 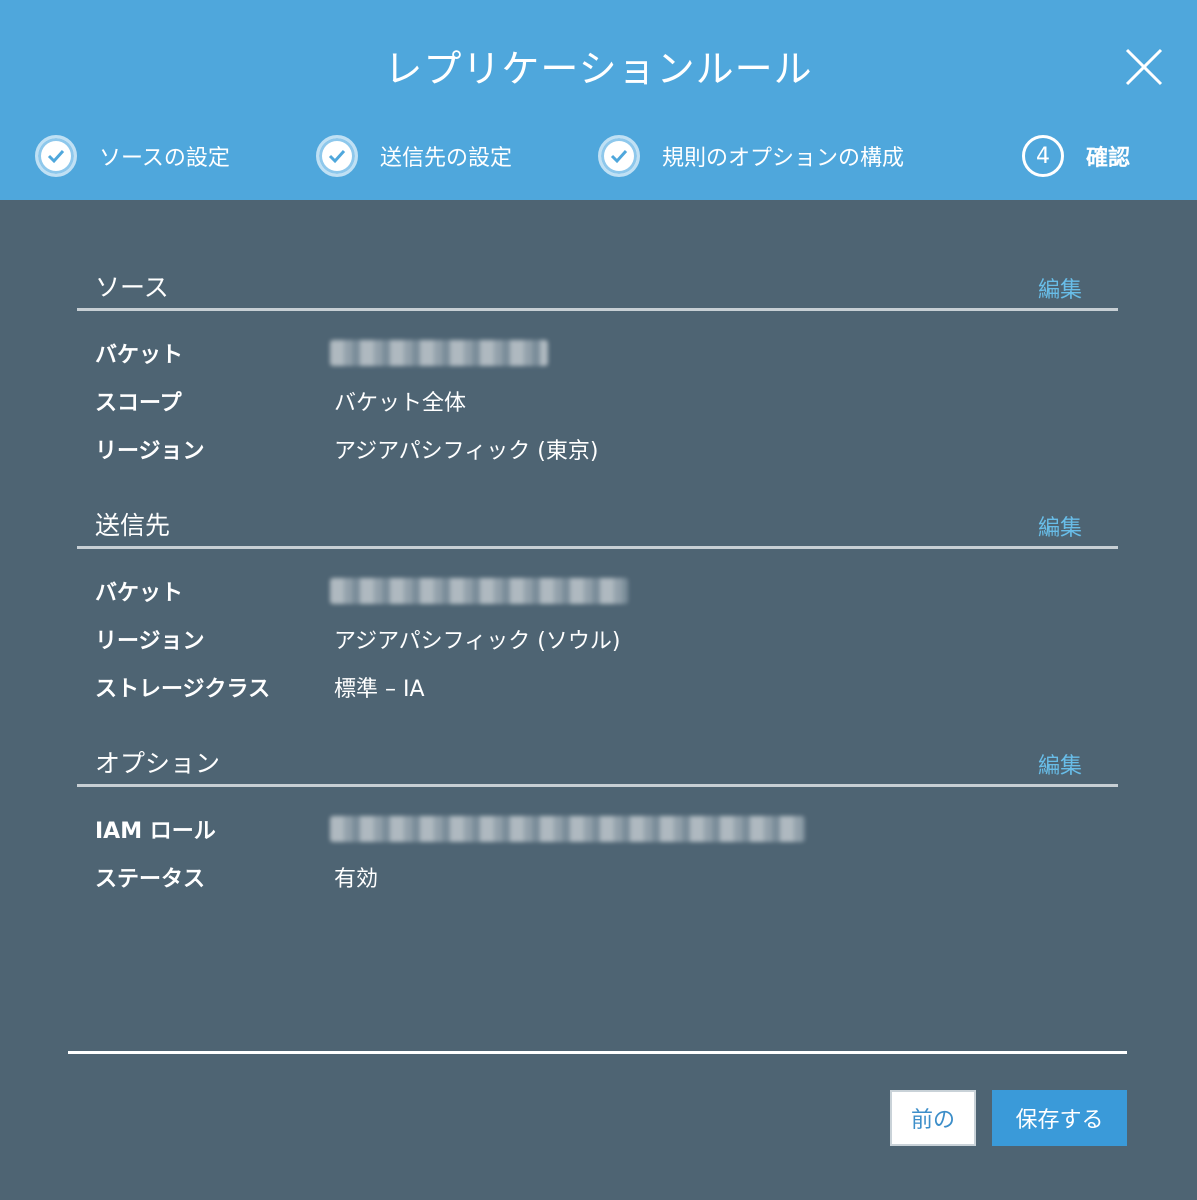 I want to click on step-label: ソースの設定, so click(x=164, y=158).